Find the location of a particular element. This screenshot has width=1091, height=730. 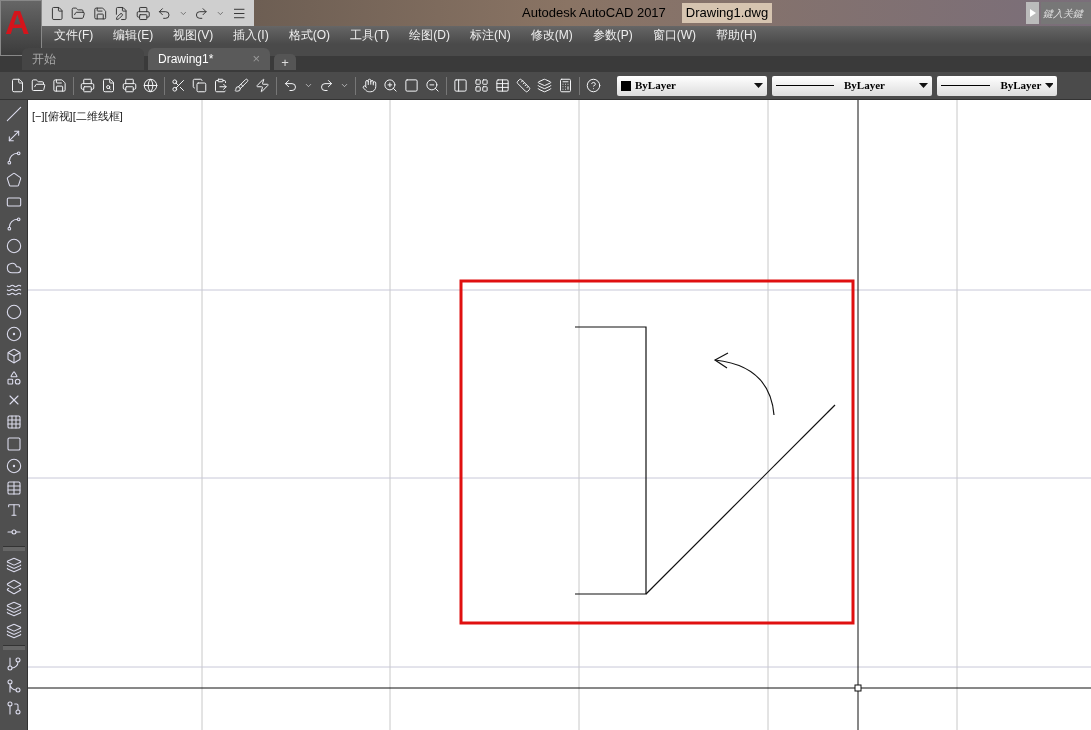

menu-item: 插入(I) is located at coordinates (251, 35).